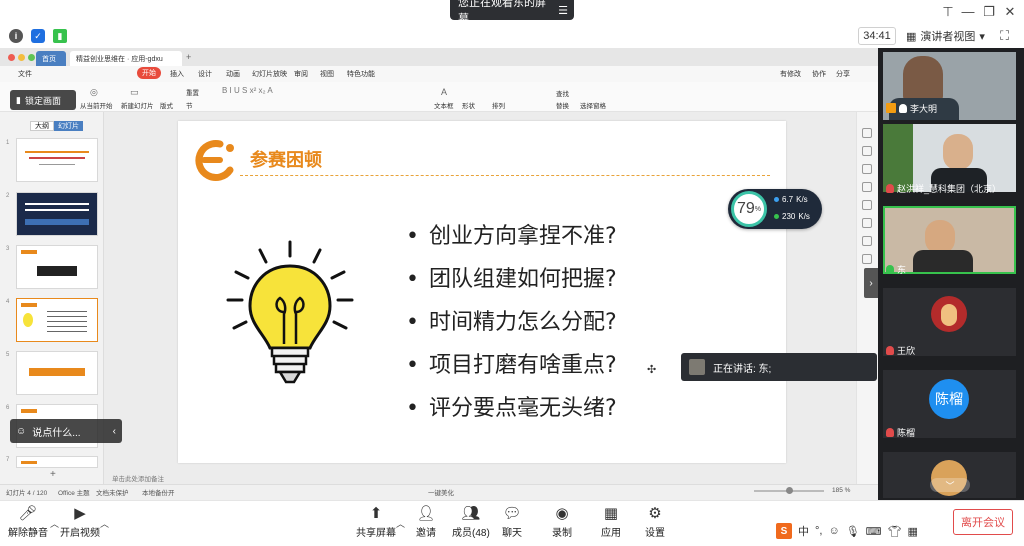 Image resolution: width=1024 pixels, height=546 pixels. What do you see at coordinates (1004, 36) in the screenshot?
I see `fullscreen-icon: ⛶` at bounding box center [1004, 36].